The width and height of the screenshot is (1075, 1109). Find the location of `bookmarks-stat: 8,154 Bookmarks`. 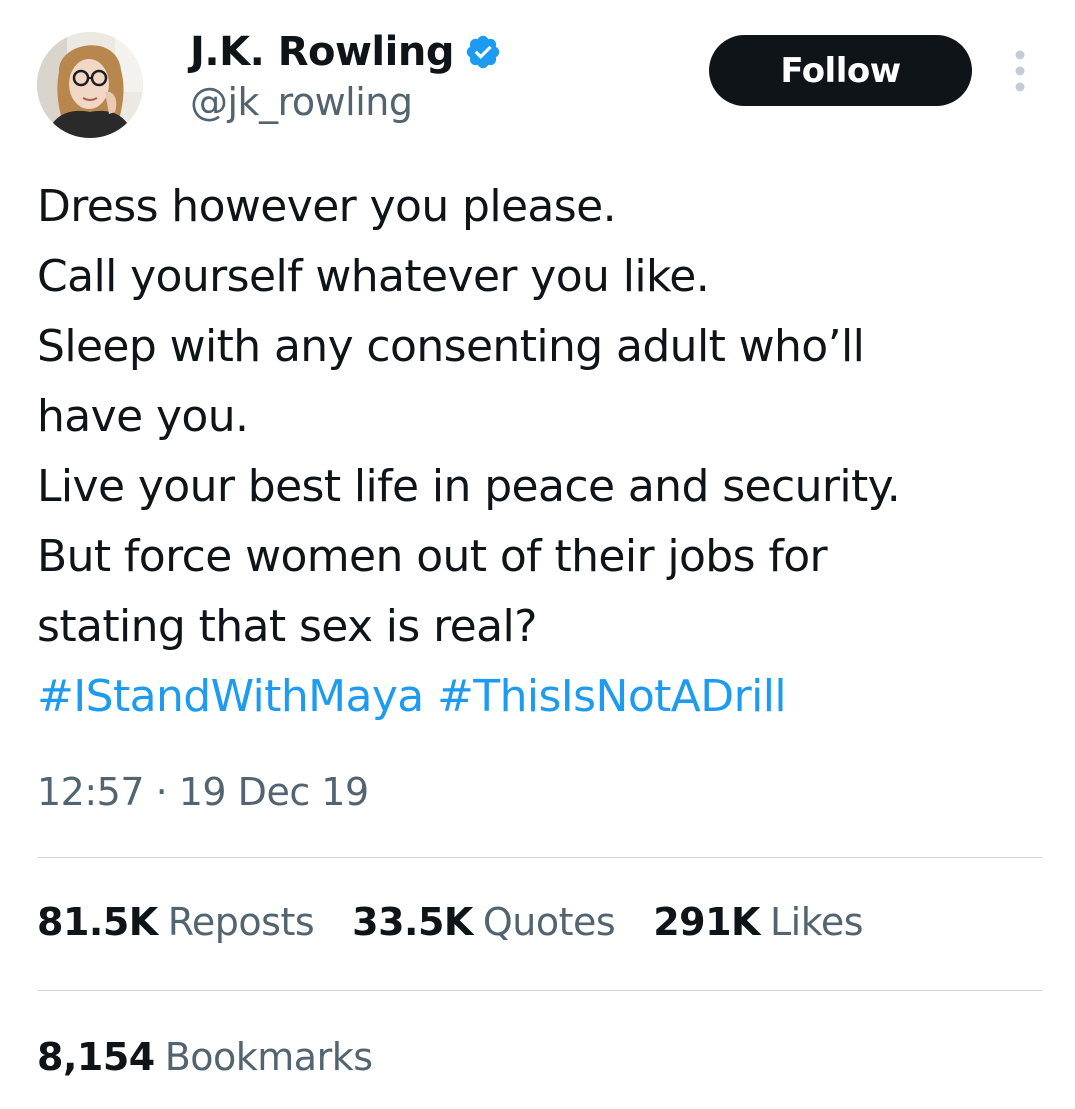

bookmarks-stat: 8,154 Bookmarks is located at coordinates (205, 1057).